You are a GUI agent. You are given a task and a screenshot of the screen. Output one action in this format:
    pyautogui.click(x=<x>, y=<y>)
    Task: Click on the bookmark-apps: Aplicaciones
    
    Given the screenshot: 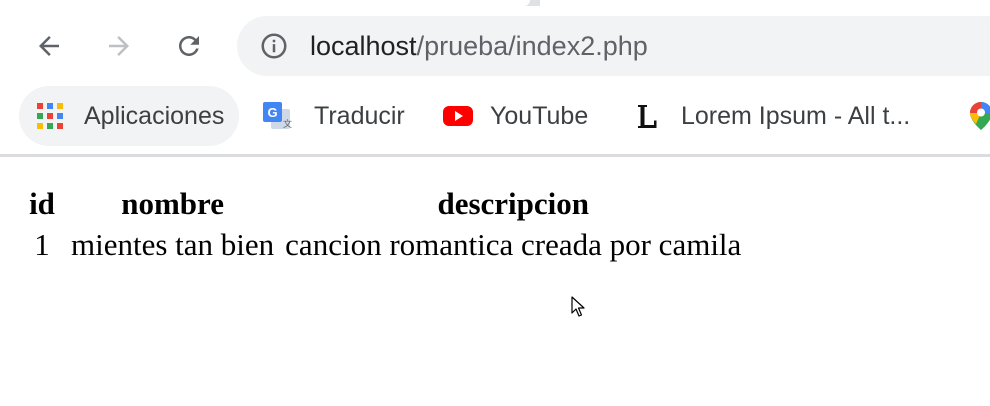 What is the action you would take?
    pyautogui.click(x=129, y=116)
    